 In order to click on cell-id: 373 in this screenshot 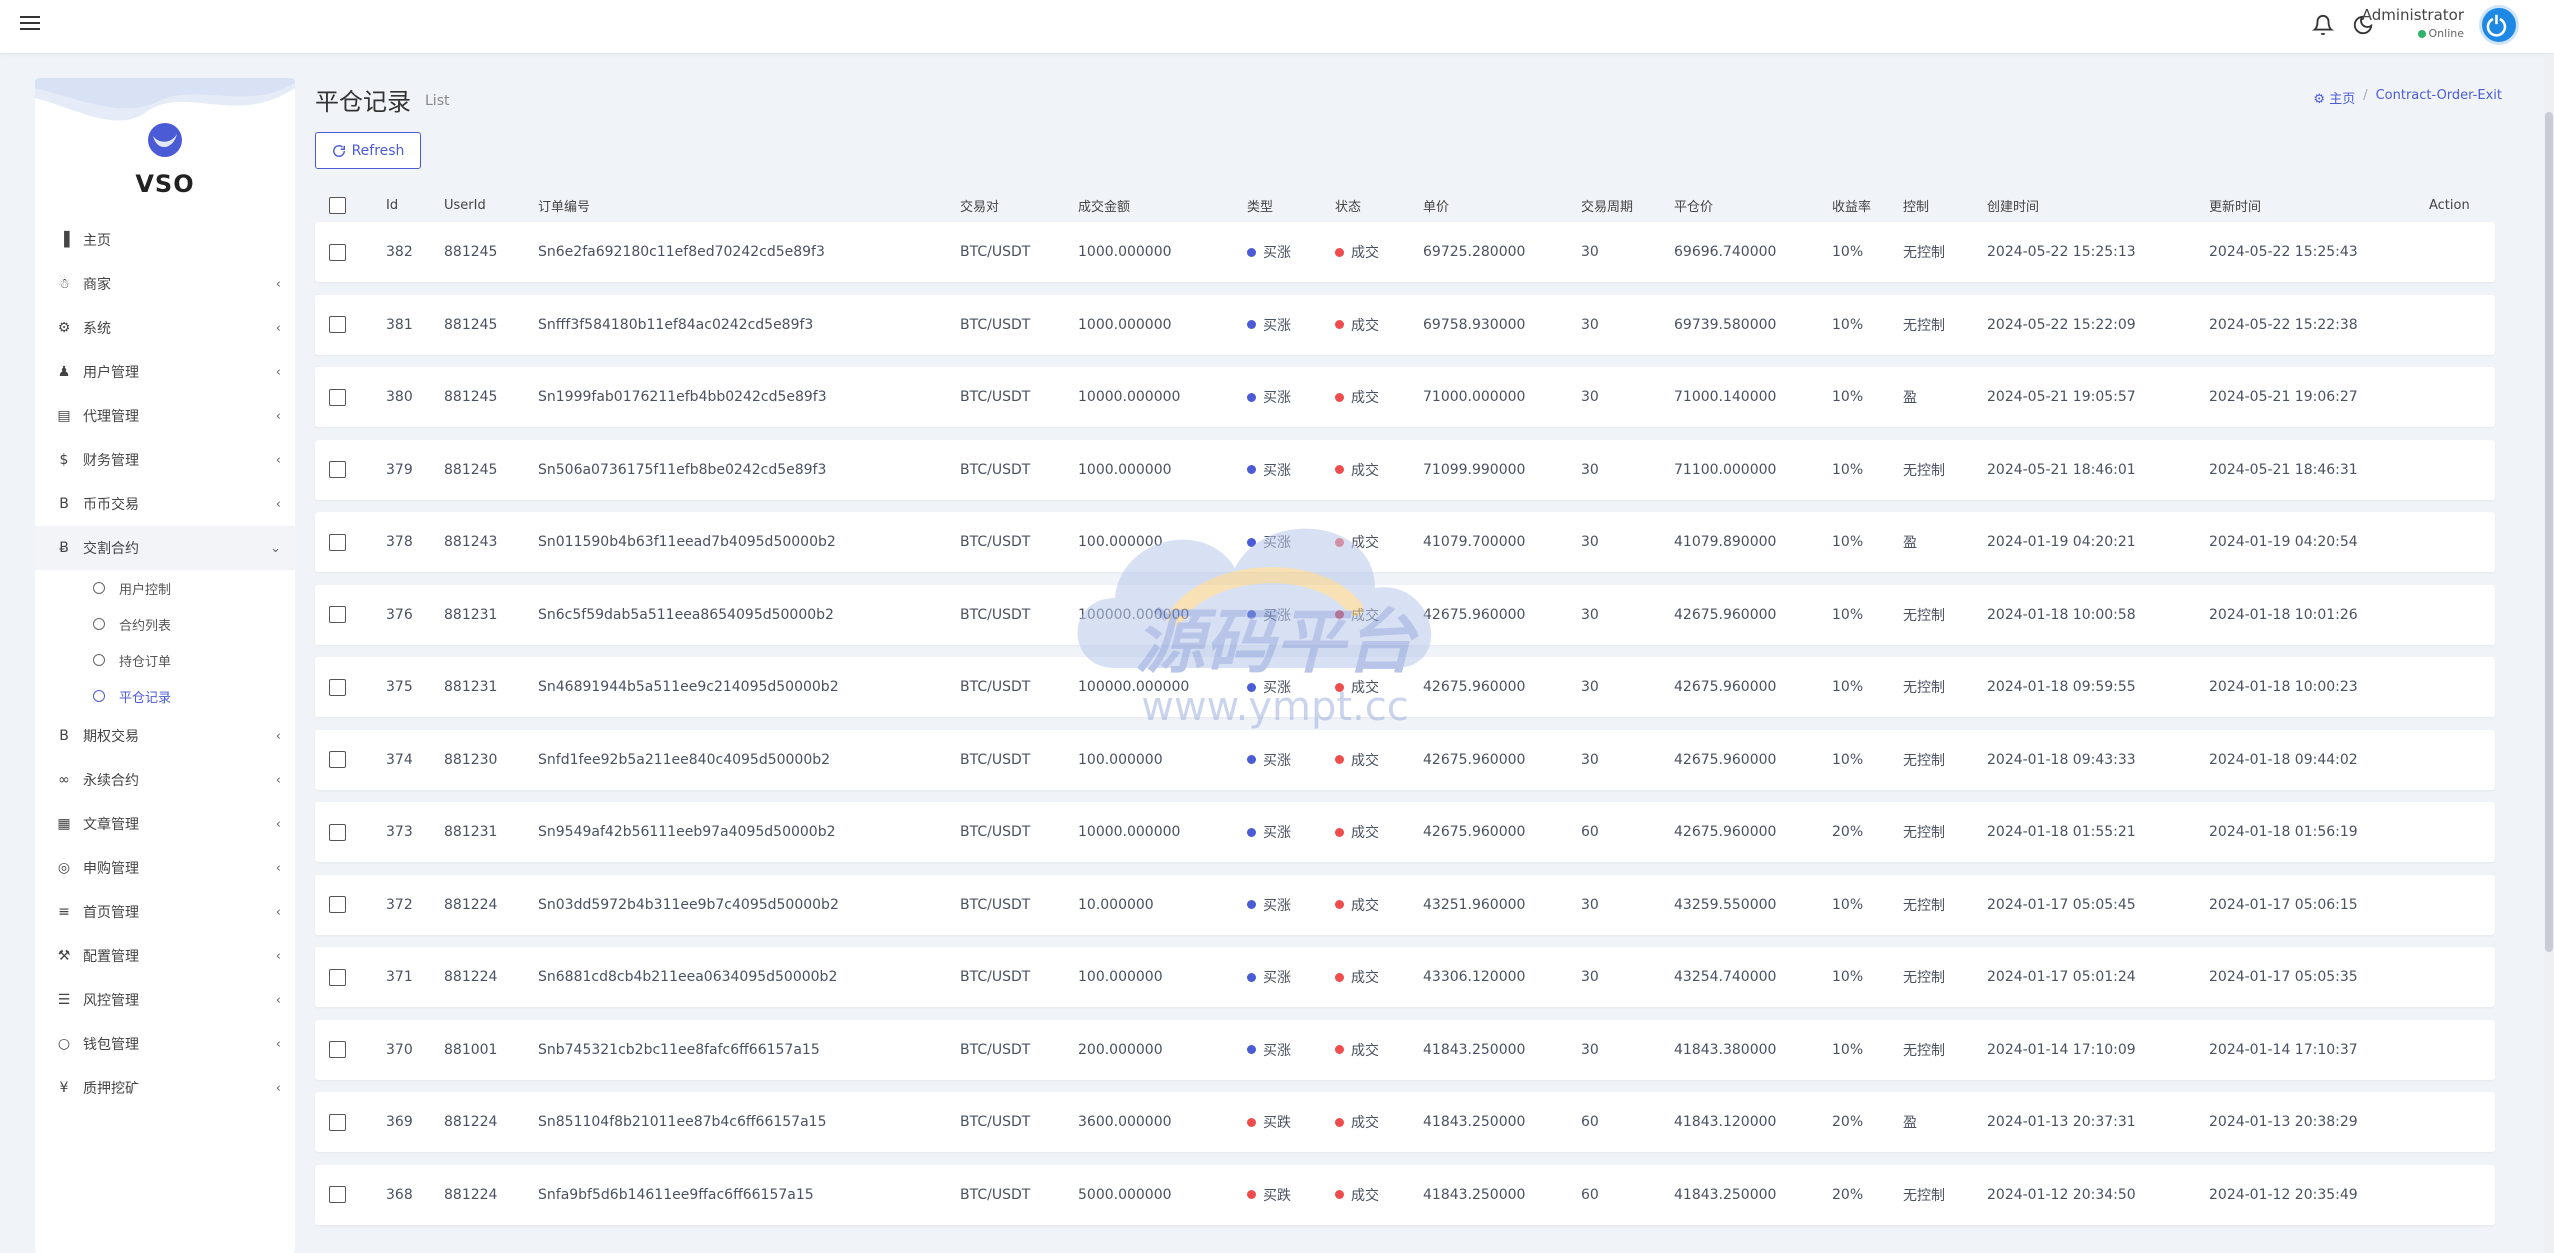, I will do `click(399, 832)`.